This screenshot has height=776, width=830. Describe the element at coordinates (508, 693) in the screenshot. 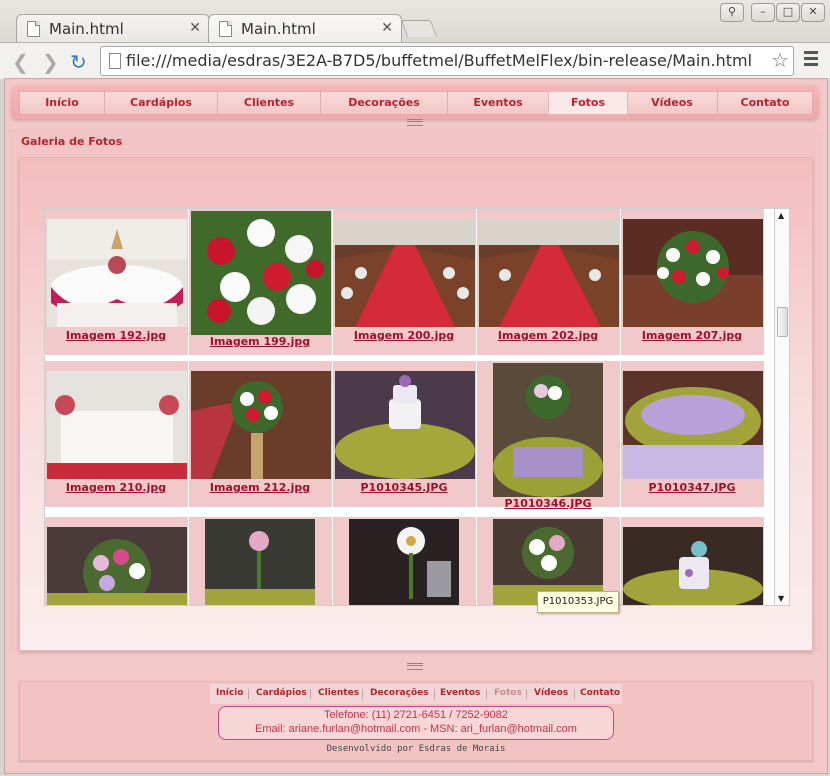

I see `footer-link-fotos: Fotos` at that location.